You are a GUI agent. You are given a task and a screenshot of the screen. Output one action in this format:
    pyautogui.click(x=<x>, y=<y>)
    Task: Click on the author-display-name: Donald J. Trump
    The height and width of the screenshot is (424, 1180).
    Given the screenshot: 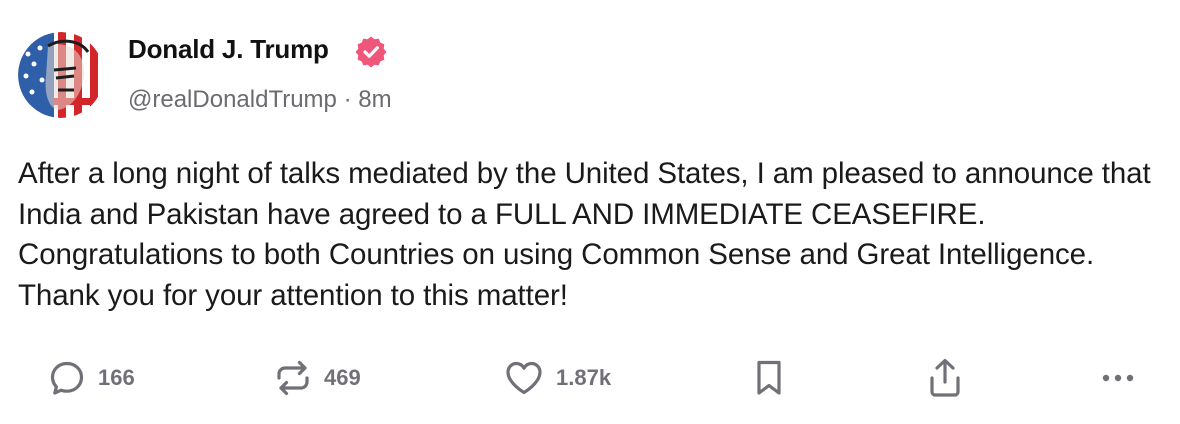 What is the action you would take?
    pyautogui.click(x=228, y=49)
    